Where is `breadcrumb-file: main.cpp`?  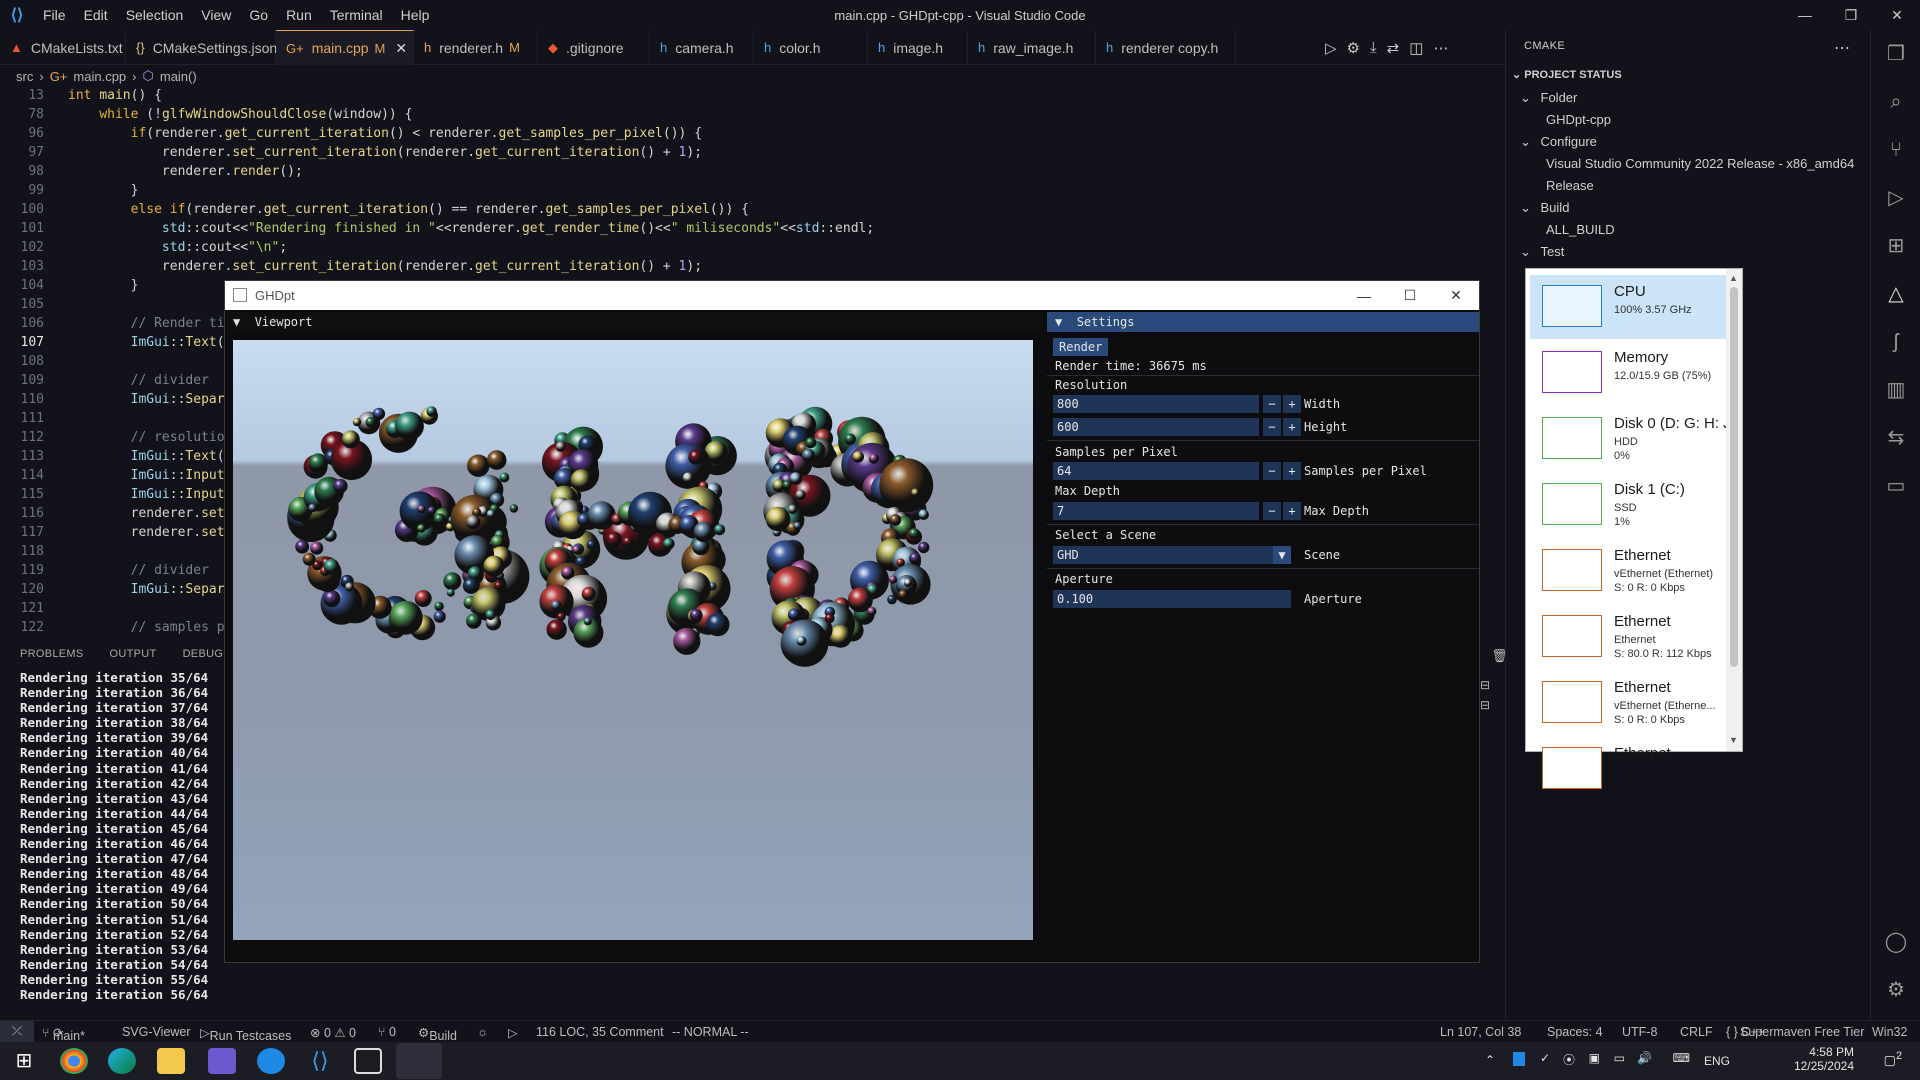
breadcrumb-file: main.cpp is located at coordinates (99, 76).